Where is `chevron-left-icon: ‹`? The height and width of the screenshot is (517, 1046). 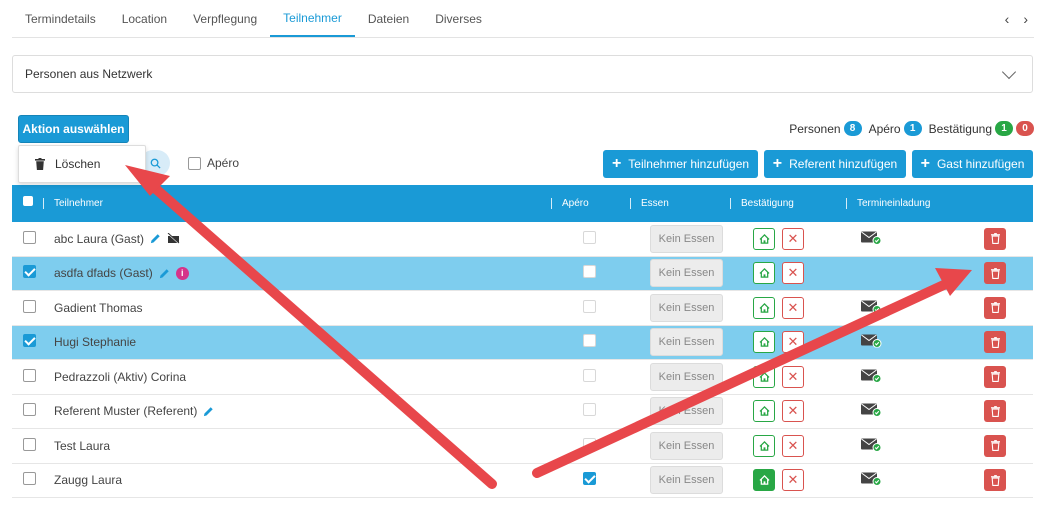
chevron-left-icon: ‹ is located at coordinates (1007, 19).